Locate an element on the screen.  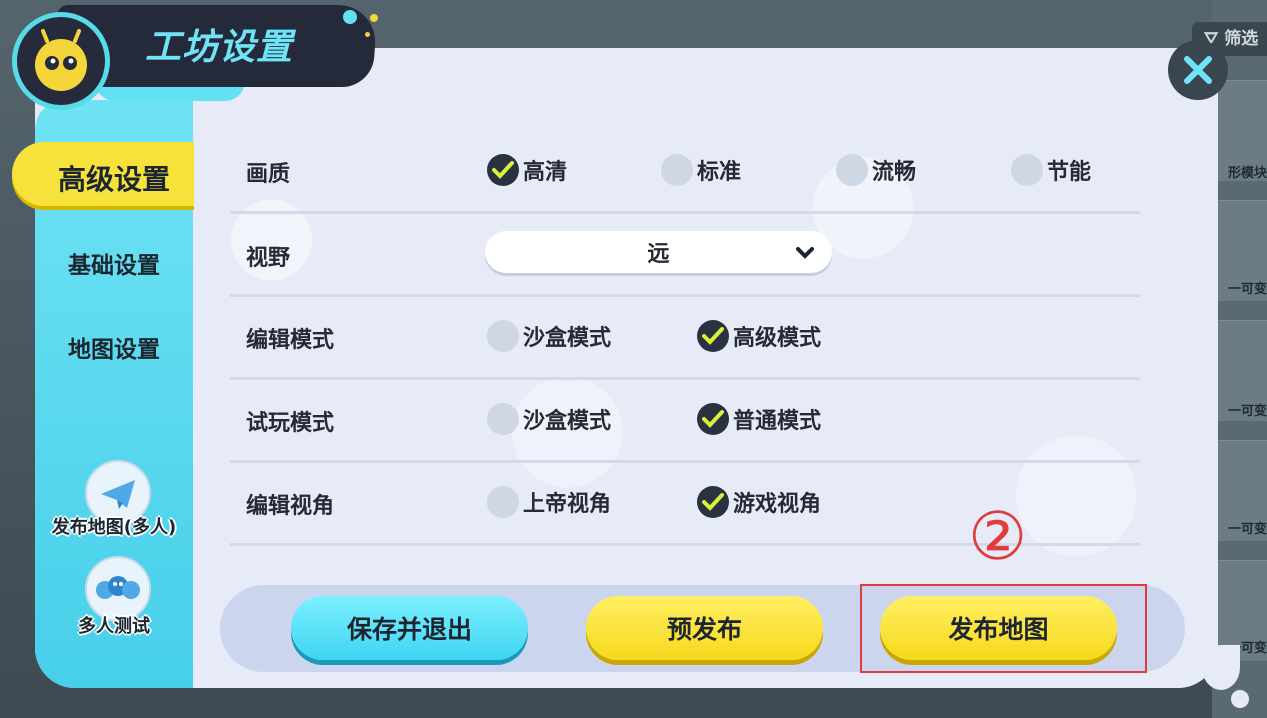
edit-view-option-god: 上帝视角 is located at coordinates (549, 502).